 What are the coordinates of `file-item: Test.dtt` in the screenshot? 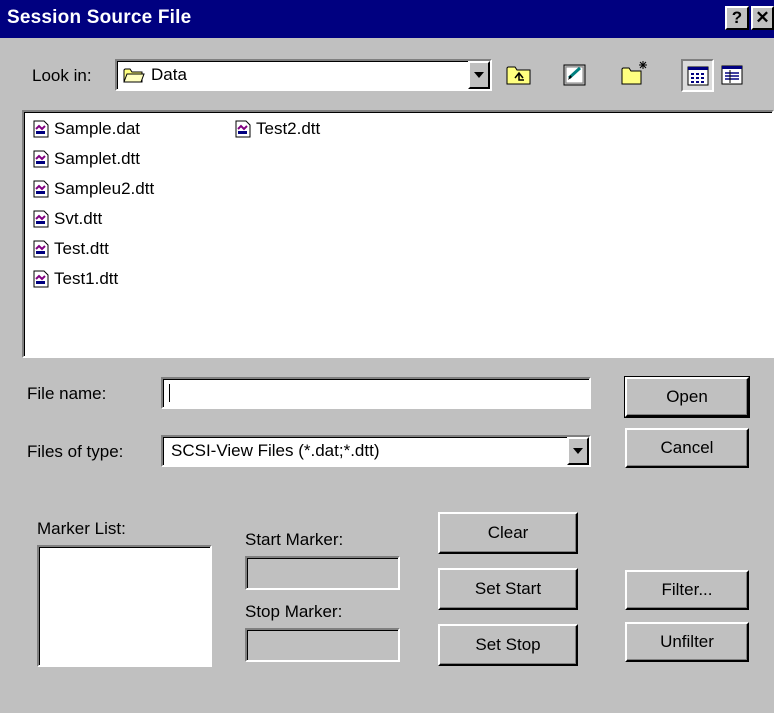 It's located at (70, 249).